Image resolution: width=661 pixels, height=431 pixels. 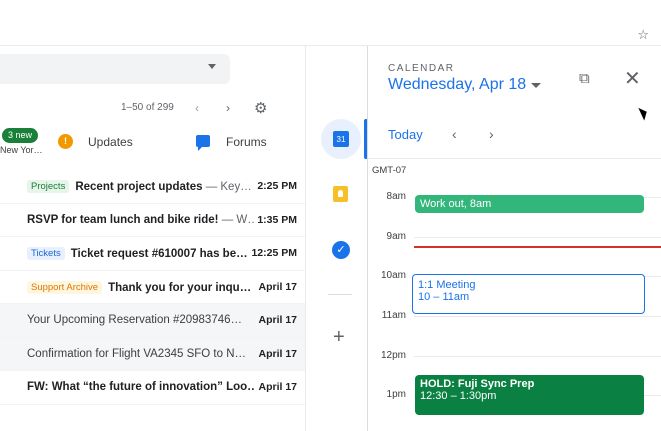 I want to click on event-time: 12:30 – 1:30pm, so click(x=458, y=396).